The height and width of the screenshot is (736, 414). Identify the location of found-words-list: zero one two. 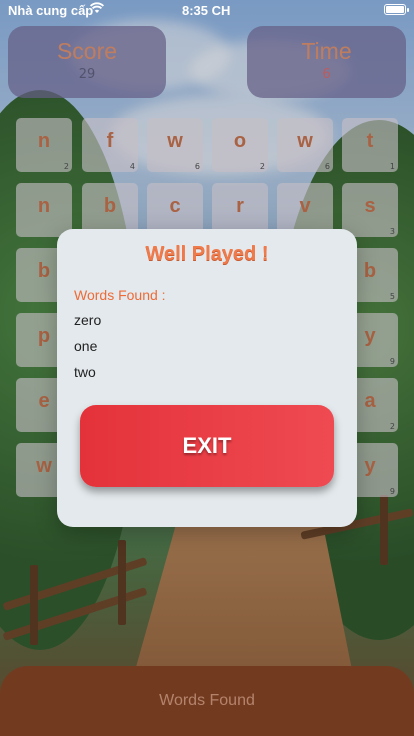
(87, 350).